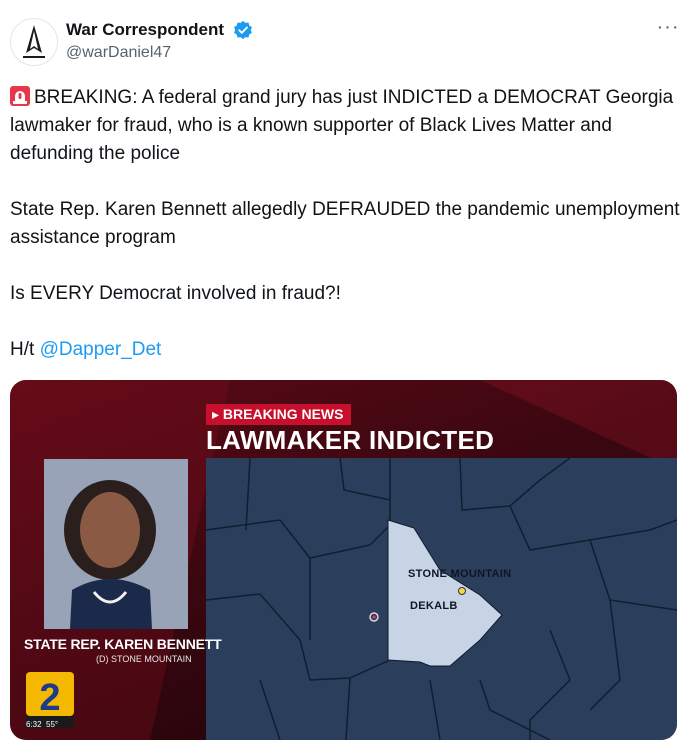 This screenshot has height=740, width=697. Describe the element at coordinates (283, 414) in the screenshot. I see `breaking-news-label: BREAKING NEWS` at that location.